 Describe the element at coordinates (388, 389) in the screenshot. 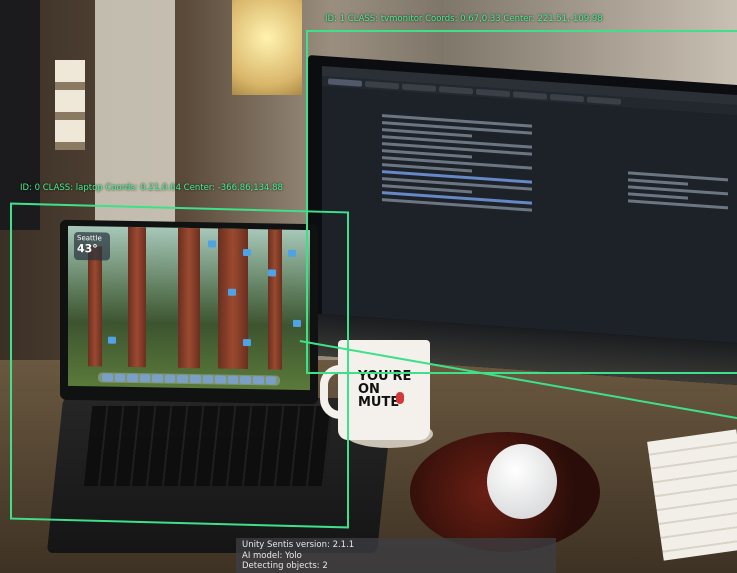

I see `mug-print: YOU'RE ON MUTE` at that location.